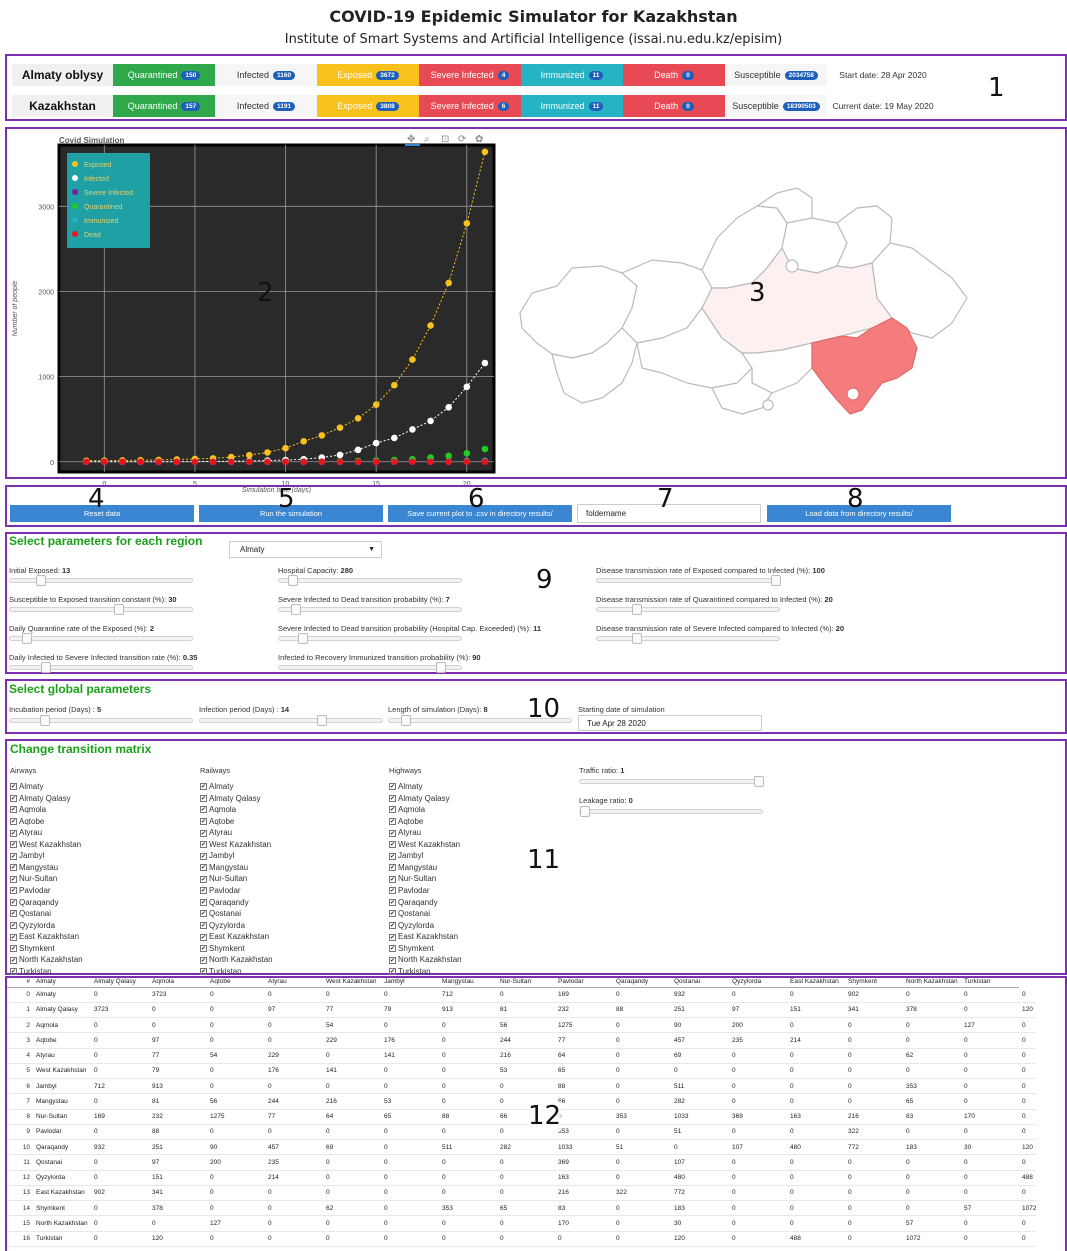 The image size is (1067, 1251). I want to click on column-header: Nur-Sultan, so click(526, 982).